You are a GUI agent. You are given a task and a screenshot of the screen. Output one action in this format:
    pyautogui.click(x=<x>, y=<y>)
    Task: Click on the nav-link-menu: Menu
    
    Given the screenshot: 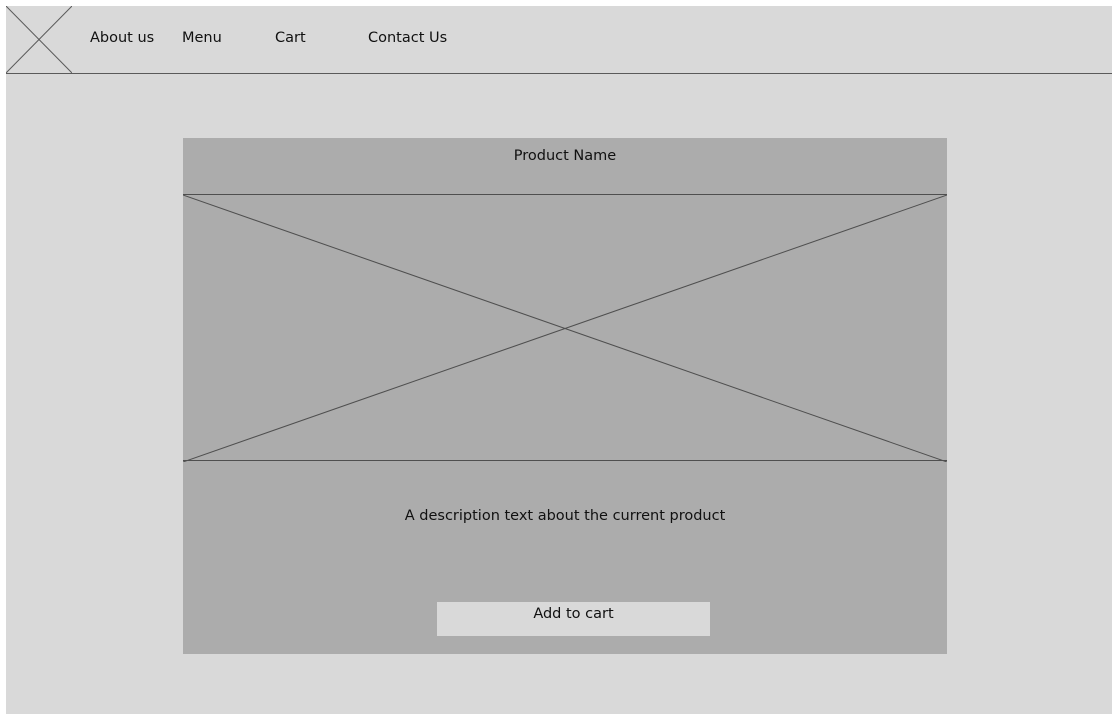 What is the action you would take?
    pyautogui.click(x=202, y=38)
    